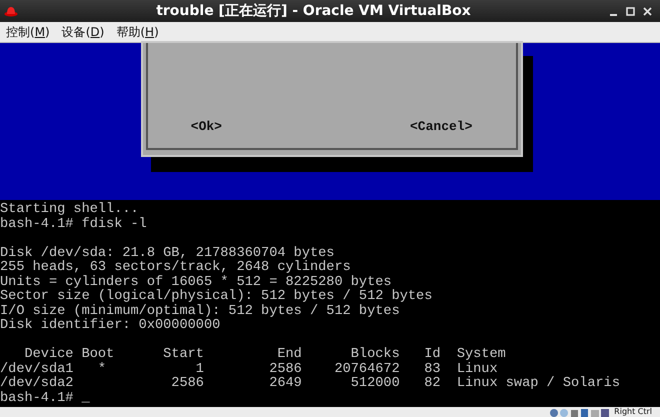 This screenshot has width=660, height=417. I want to click on menu-item: 控制(M), so click(28, 32).